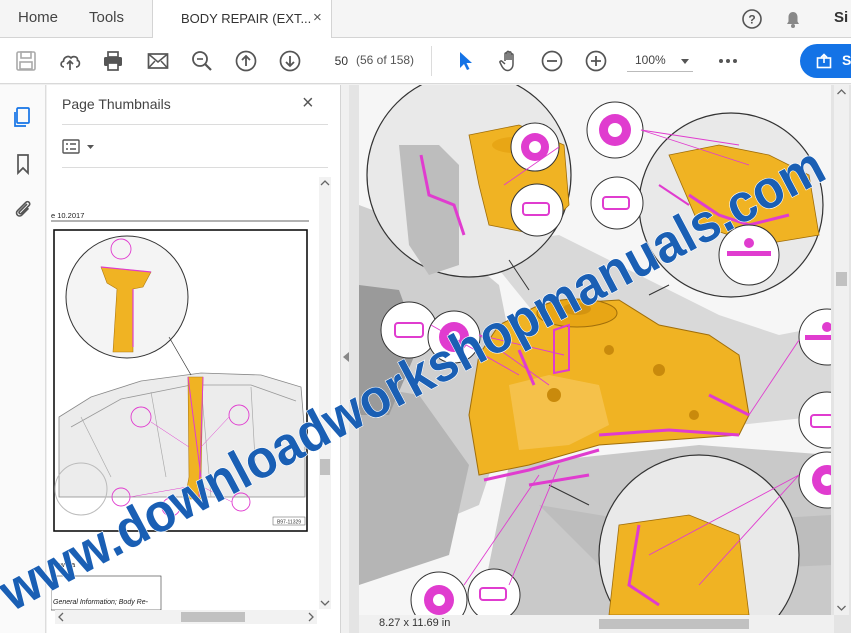 Image resolution: width=851 pixels, height=633 pixels. What do you see at coordinates (425, 61) in the screenshot?
I see `toolbar: (56 of 158) 100% S` at bounding box center [425, 61].